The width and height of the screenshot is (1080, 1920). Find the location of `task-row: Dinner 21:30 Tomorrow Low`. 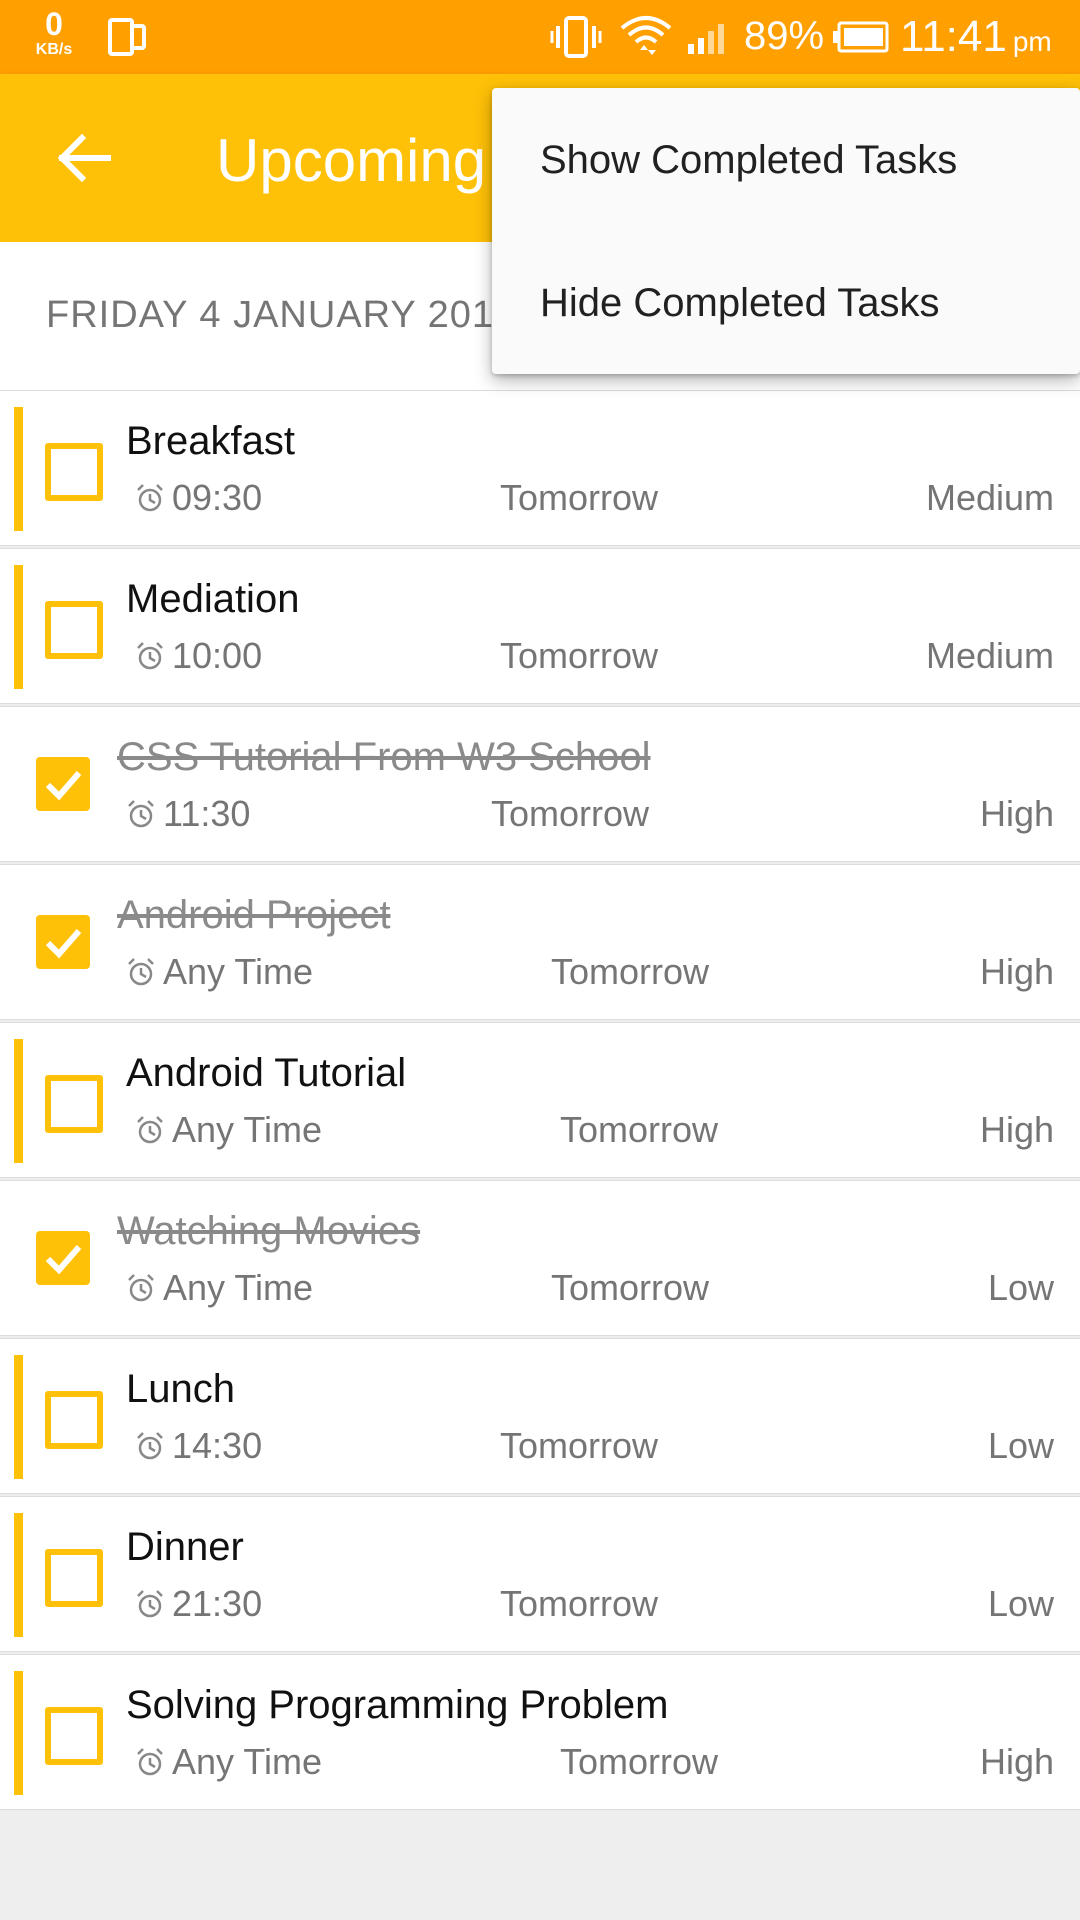

task-row: Dinner 21:30 Tomorrow Low is located at coordinates (540, 1574).